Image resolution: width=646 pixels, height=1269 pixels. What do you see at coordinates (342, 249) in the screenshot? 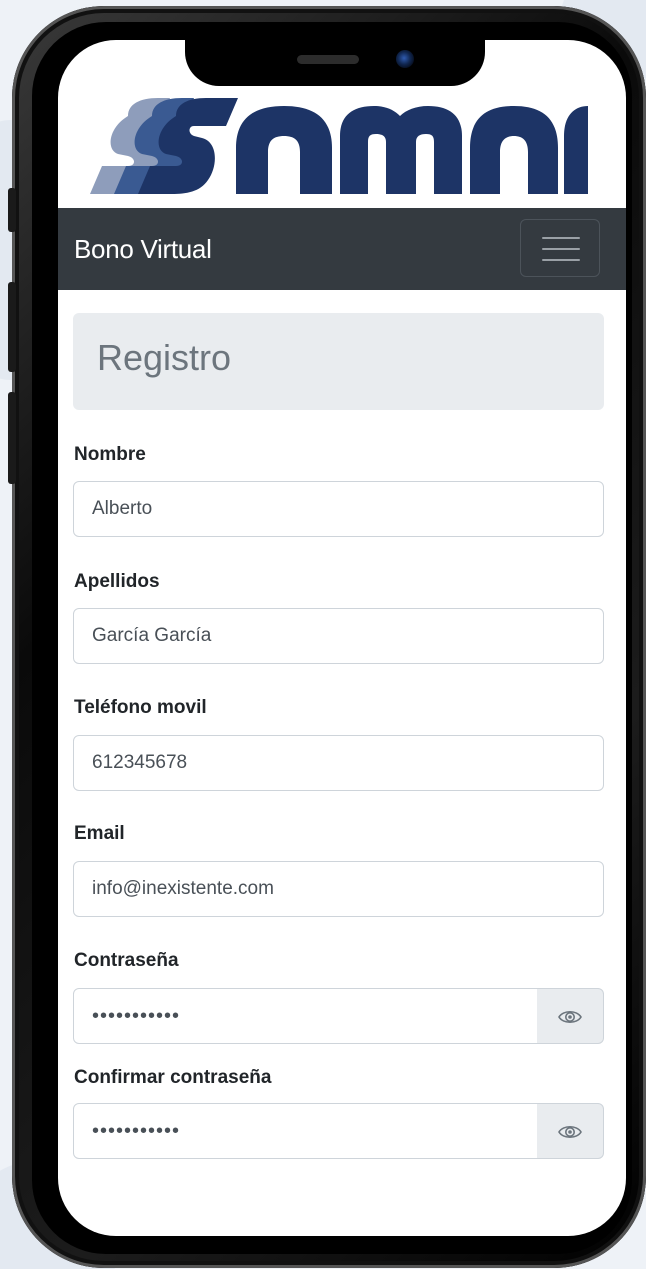
I see `navbar: Bono Virtual` at bounding box center [342, 249].